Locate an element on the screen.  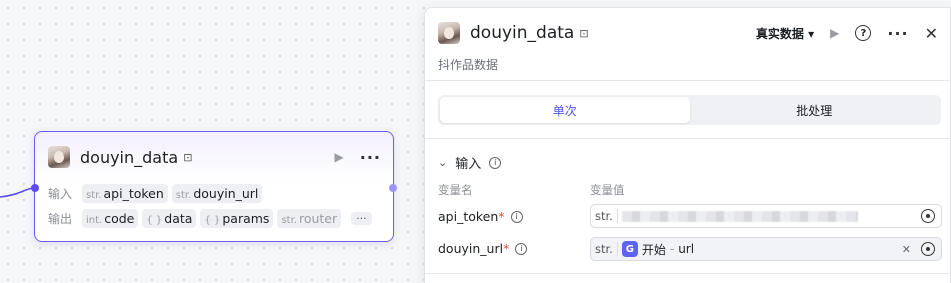
output-tag: str. router is located at coordinates (309, 218).